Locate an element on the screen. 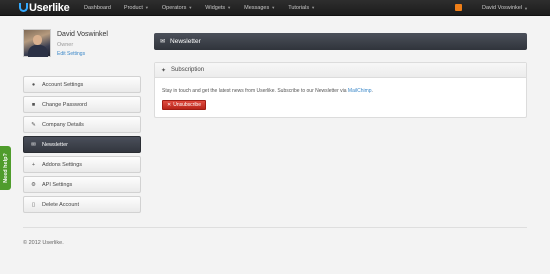  sidebar-item-api-settings: ⚙ API Settings is located at coordinates (82, 184).